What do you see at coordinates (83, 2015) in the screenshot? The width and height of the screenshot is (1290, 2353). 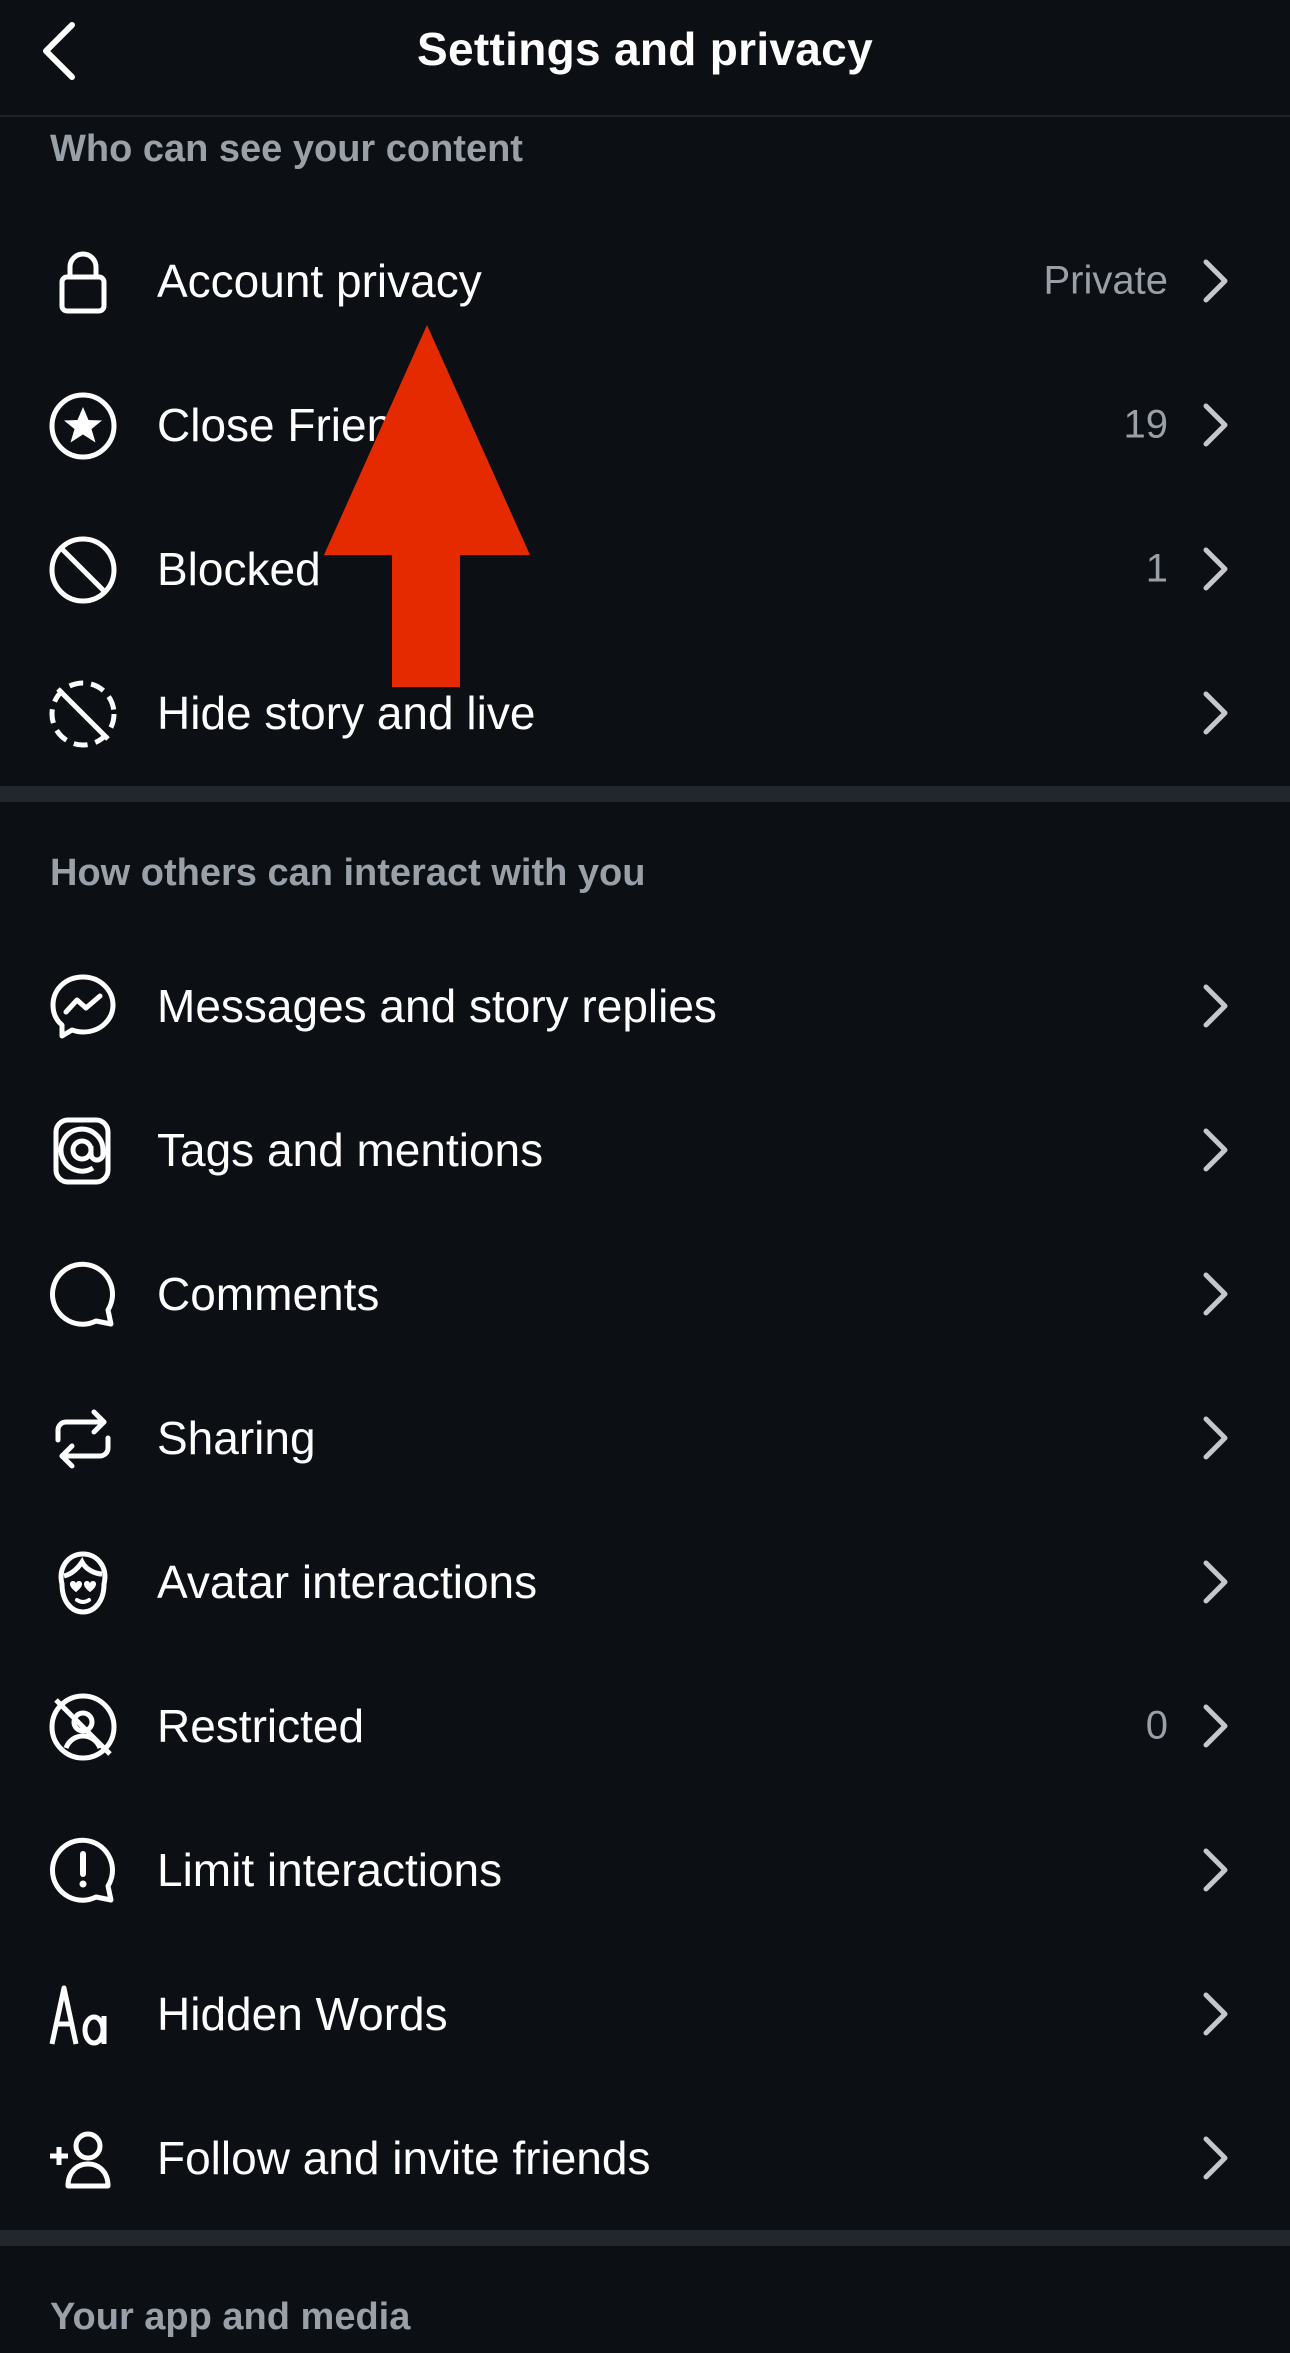 I see `text-aa-icon` at bounding box center [83, 2015].